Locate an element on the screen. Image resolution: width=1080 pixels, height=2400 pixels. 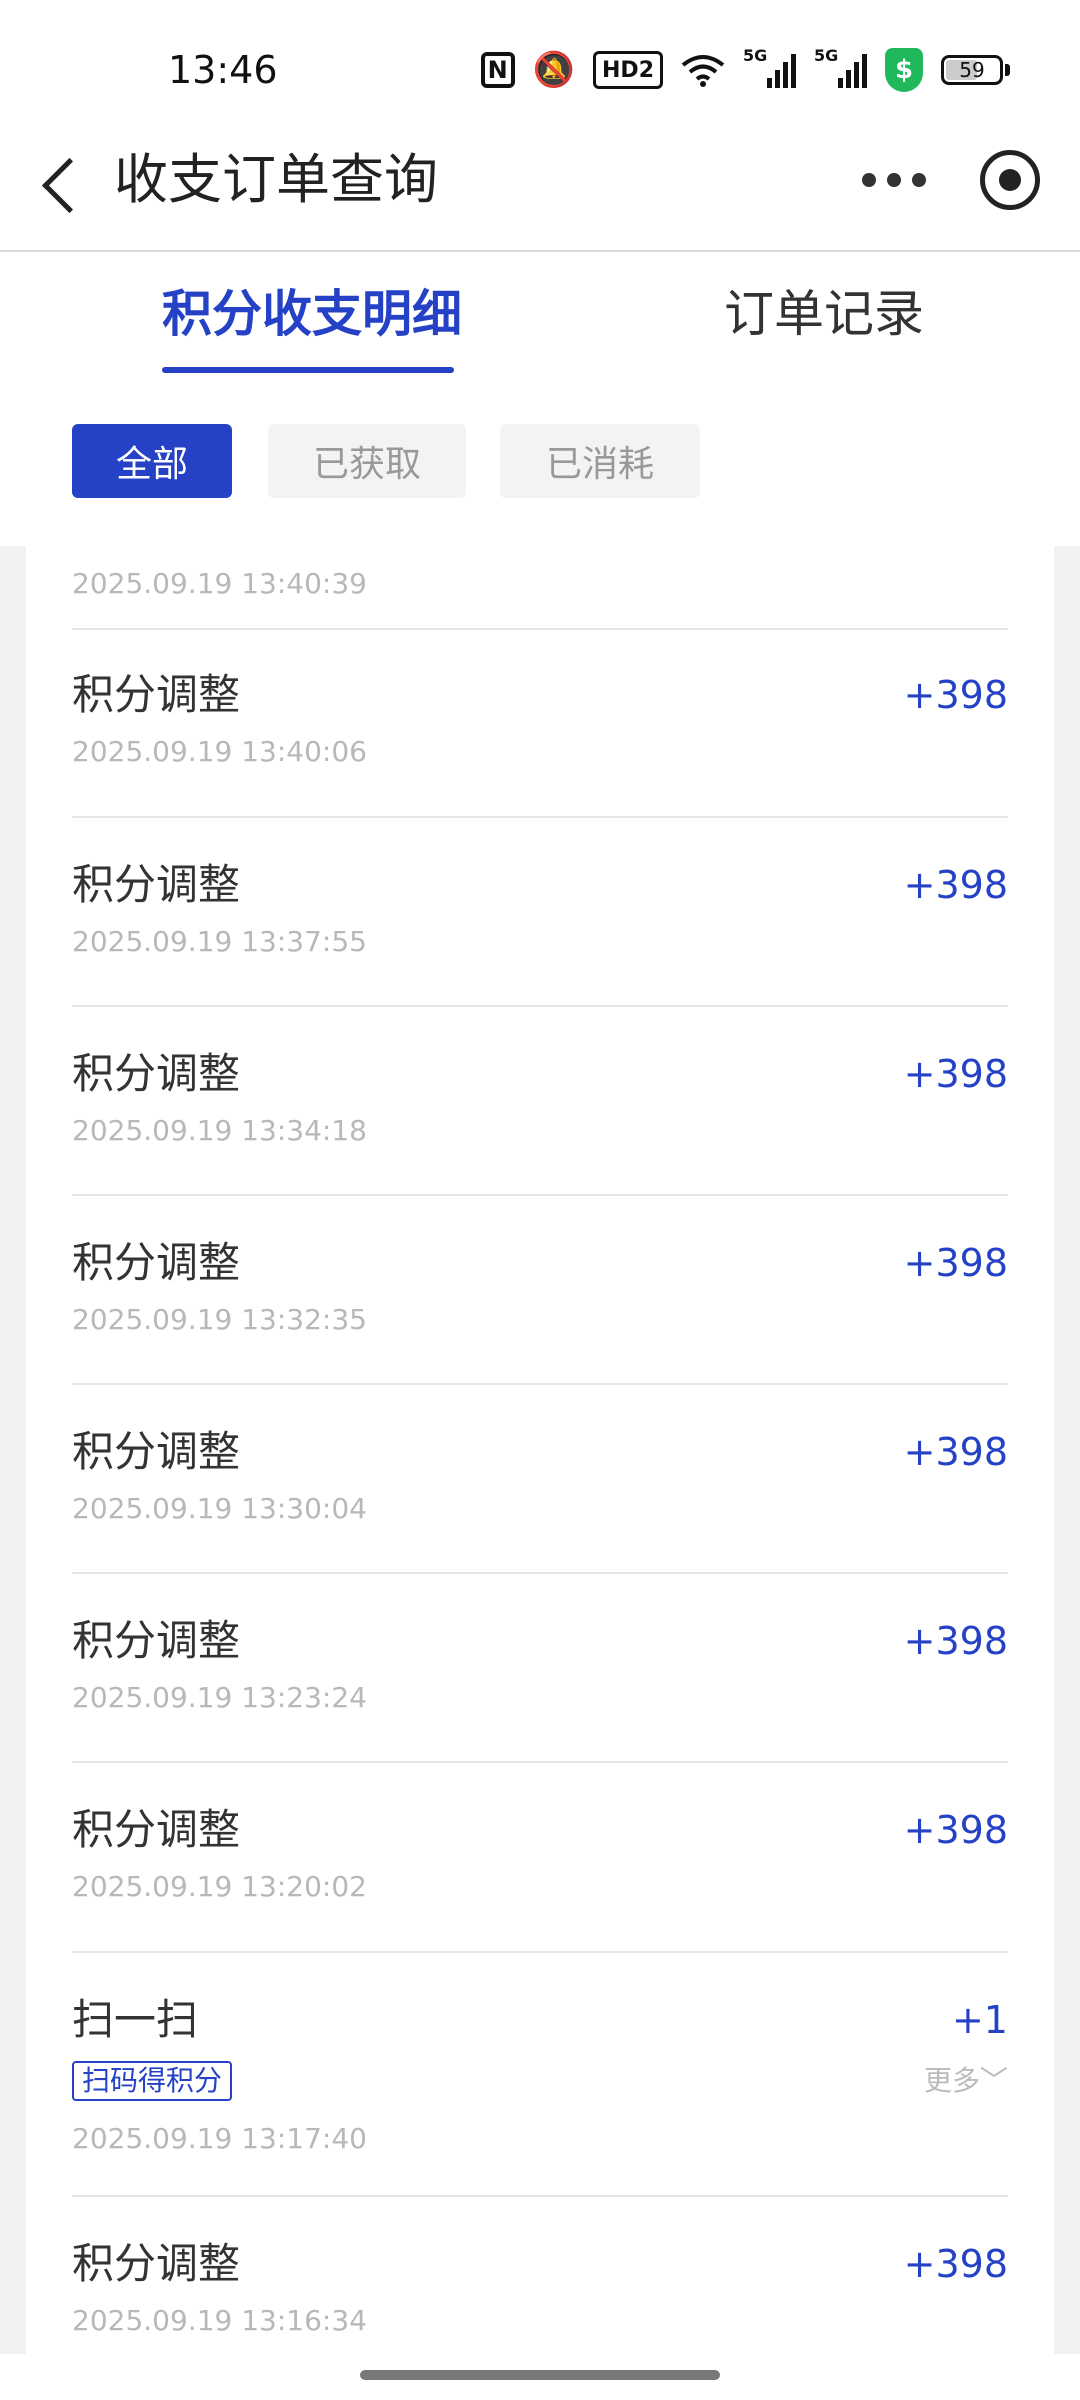
item-time: 2025.09.19 13:40:06 is located at coordinates (219, 751).